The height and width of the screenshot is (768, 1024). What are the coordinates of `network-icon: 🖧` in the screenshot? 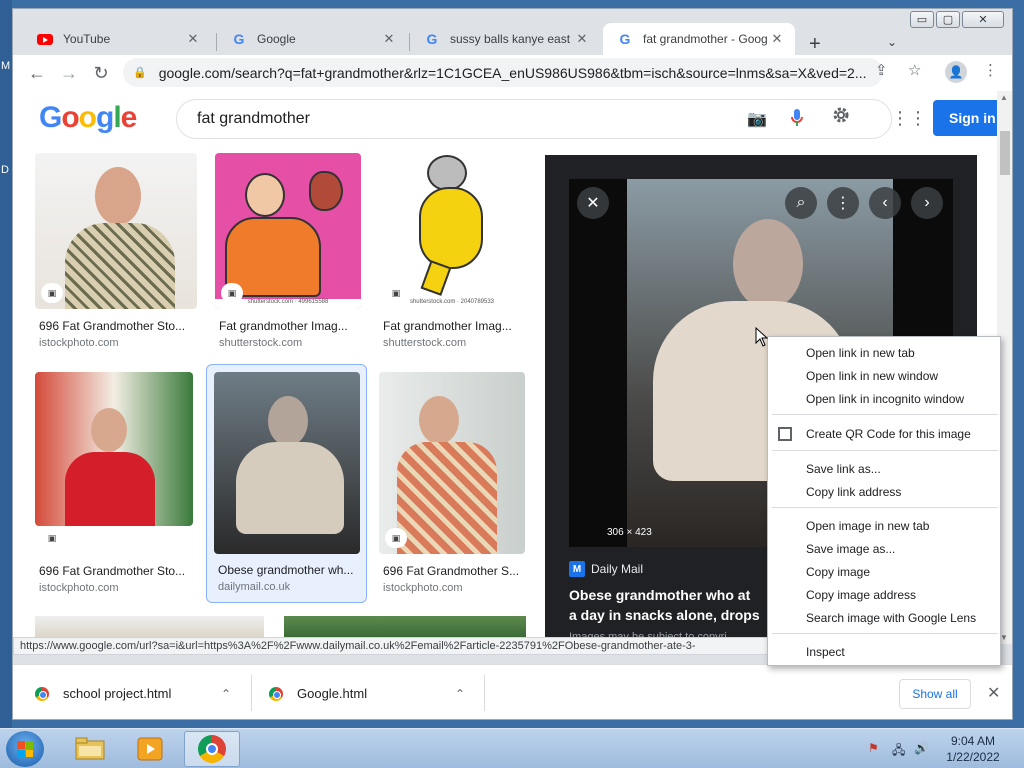 It's located at (898, 751).